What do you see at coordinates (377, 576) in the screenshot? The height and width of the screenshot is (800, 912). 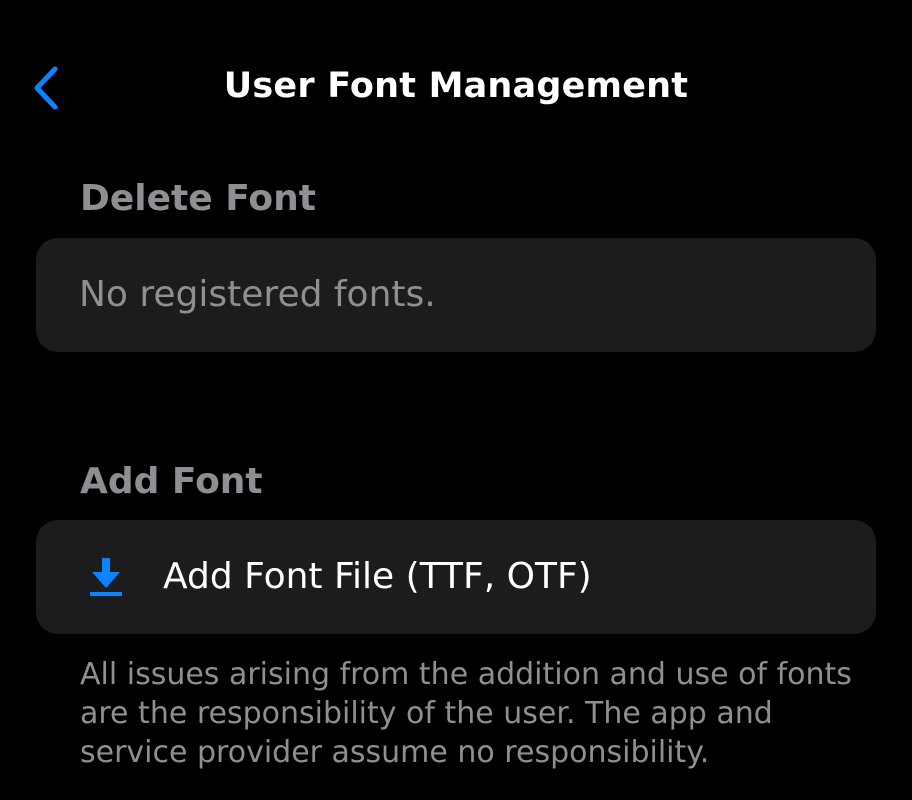 I see `add-font-file-label: Add Font File (TTF, OTF)` at bounding box center [377, 576].